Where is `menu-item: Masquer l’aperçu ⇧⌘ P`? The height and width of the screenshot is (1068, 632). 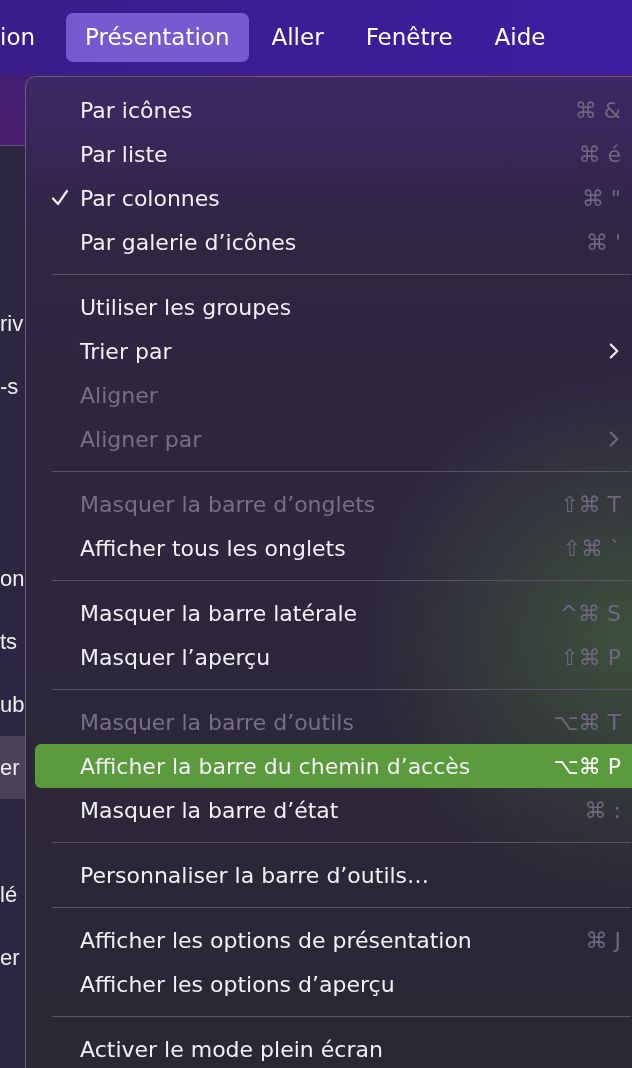 menu-item: Masquer l’aperçu ⇧⌘ P is located at coordinates (333, 657).